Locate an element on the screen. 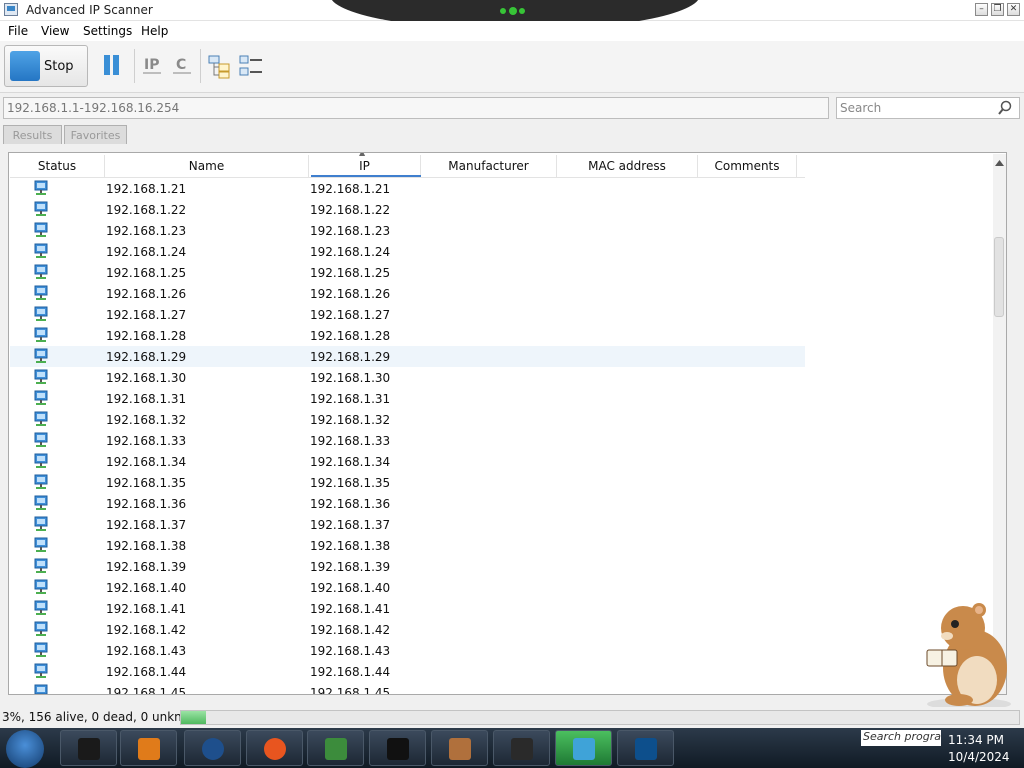 This screenshot has width=1024, height=768. table-row: 192.168.1.40 192.168.1.40 is located at coordinates (407, 587).